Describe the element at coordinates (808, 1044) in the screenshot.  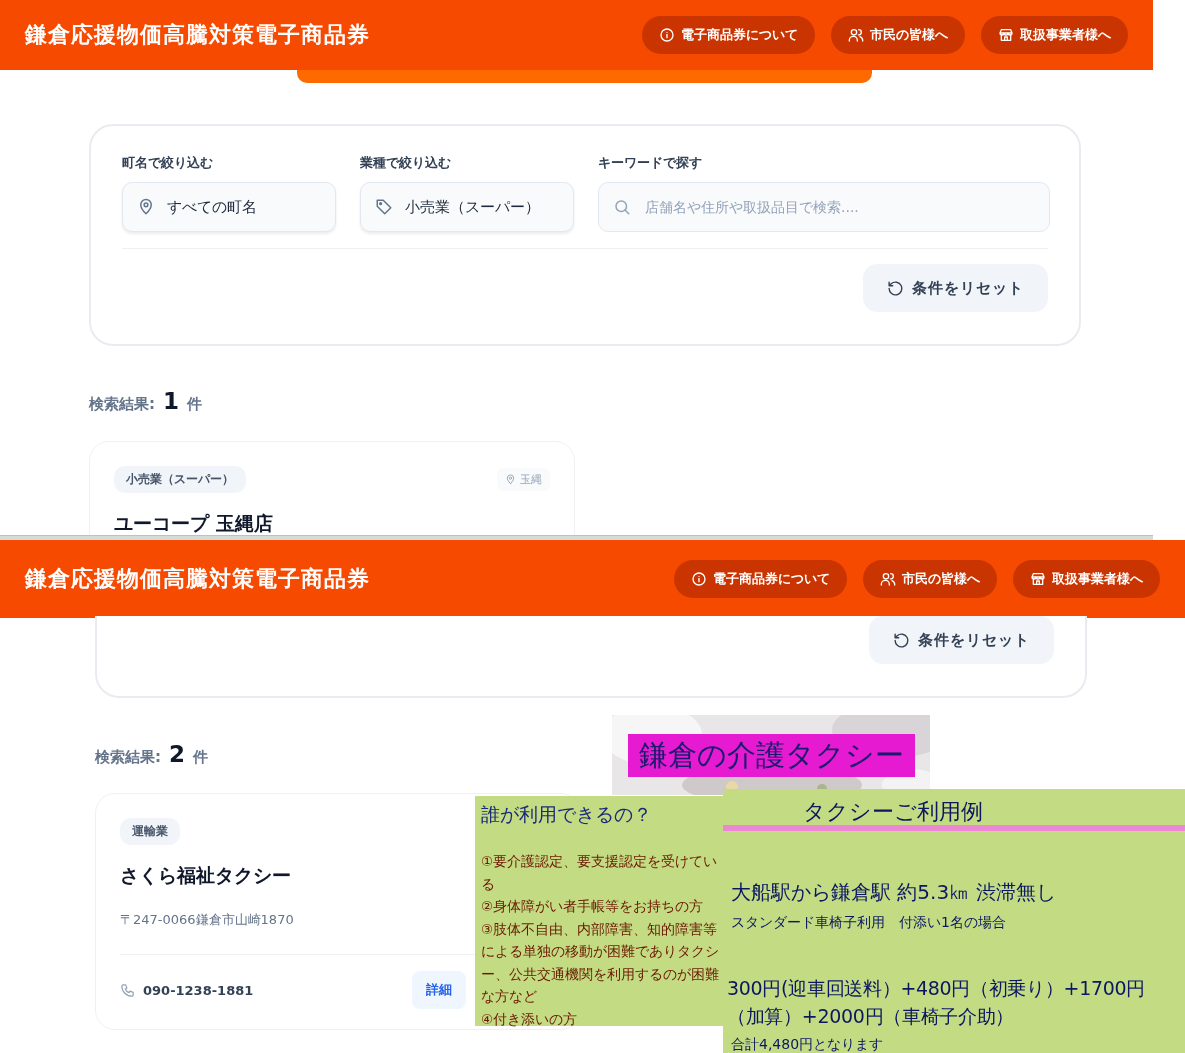
I see `fare-total: 合計4,480円となります` at that location.